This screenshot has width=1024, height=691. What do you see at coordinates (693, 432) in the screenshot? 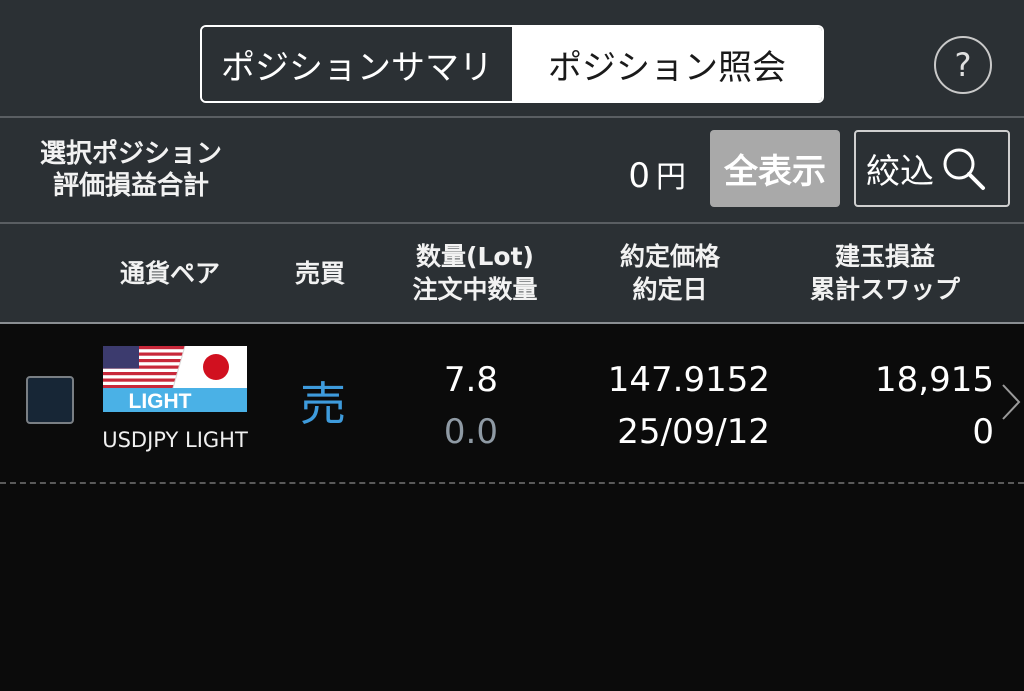
I see `date-value: 25/09/12` at bounding box center [693, 432].